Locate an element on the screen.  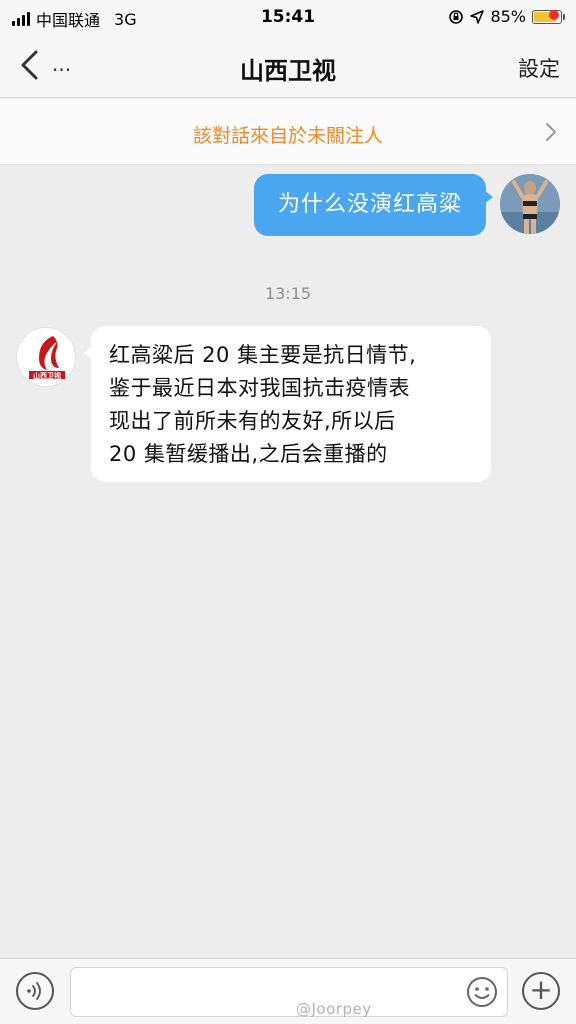
location-icon is located at coordinates (477, 16).